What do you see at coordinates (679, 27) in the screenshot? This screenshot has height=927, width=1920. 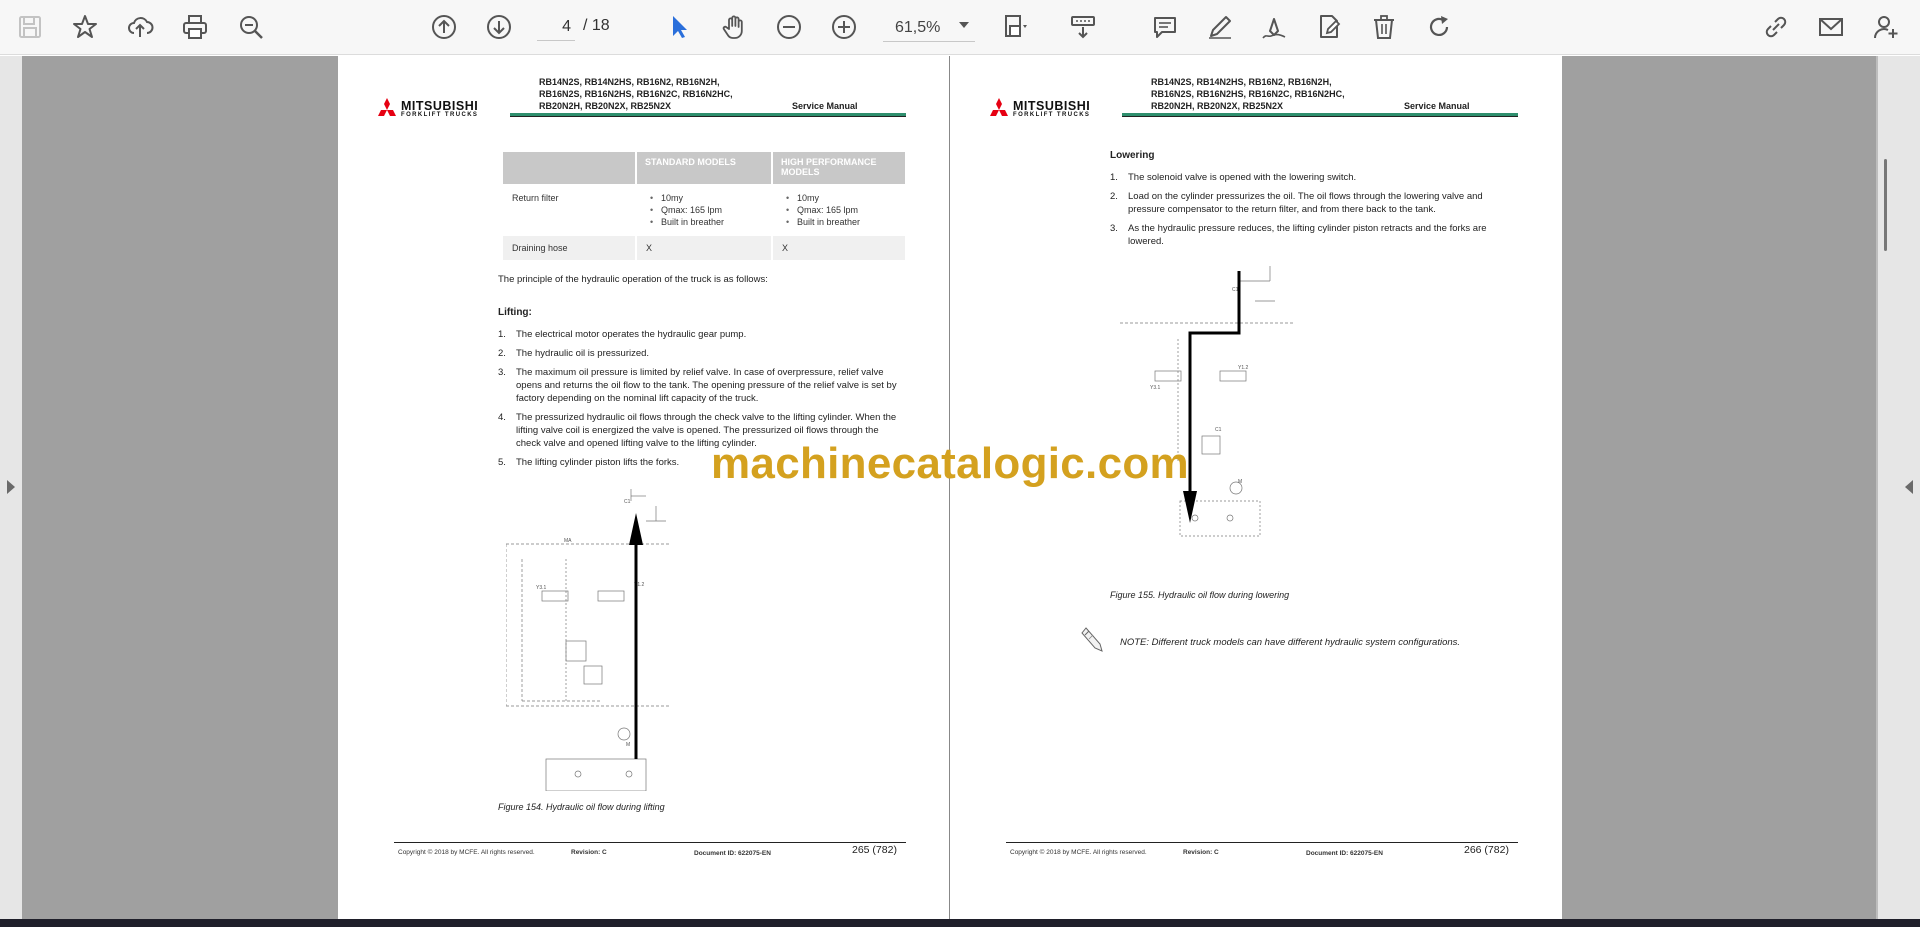 I see `select-cursor-icon` at bounding box center [679, 27].